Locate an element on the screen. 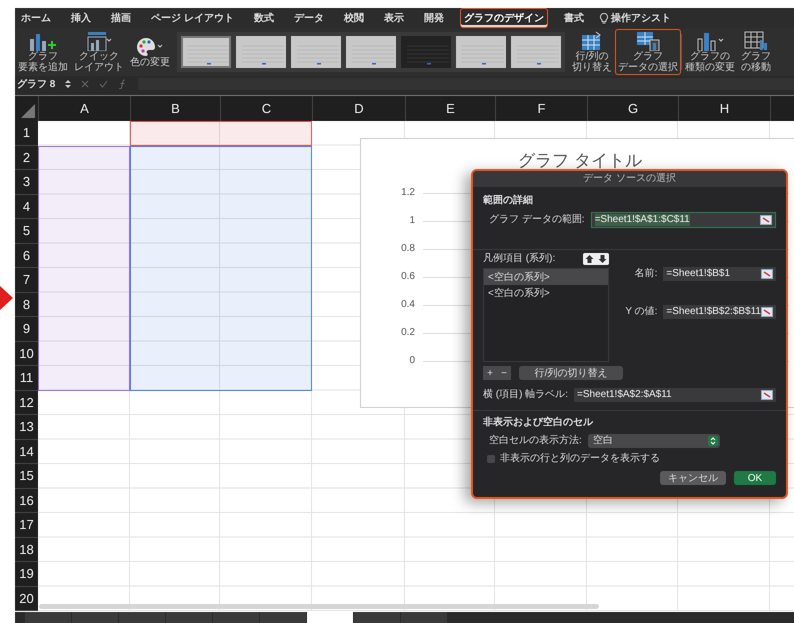 The image size is (794, 623). ribbon-button: グラフ データの選択 is located at coordinates (648, 52).